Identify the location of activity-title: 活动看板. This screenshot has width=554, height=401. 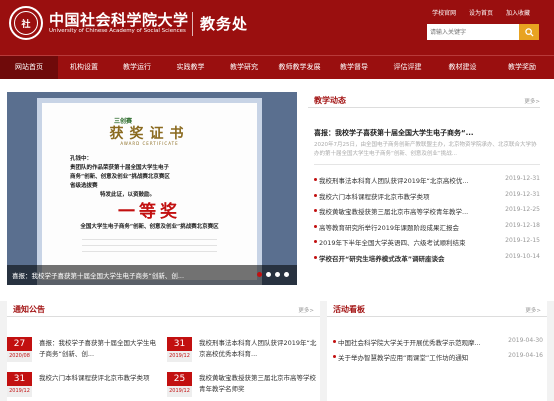
(349, 309).